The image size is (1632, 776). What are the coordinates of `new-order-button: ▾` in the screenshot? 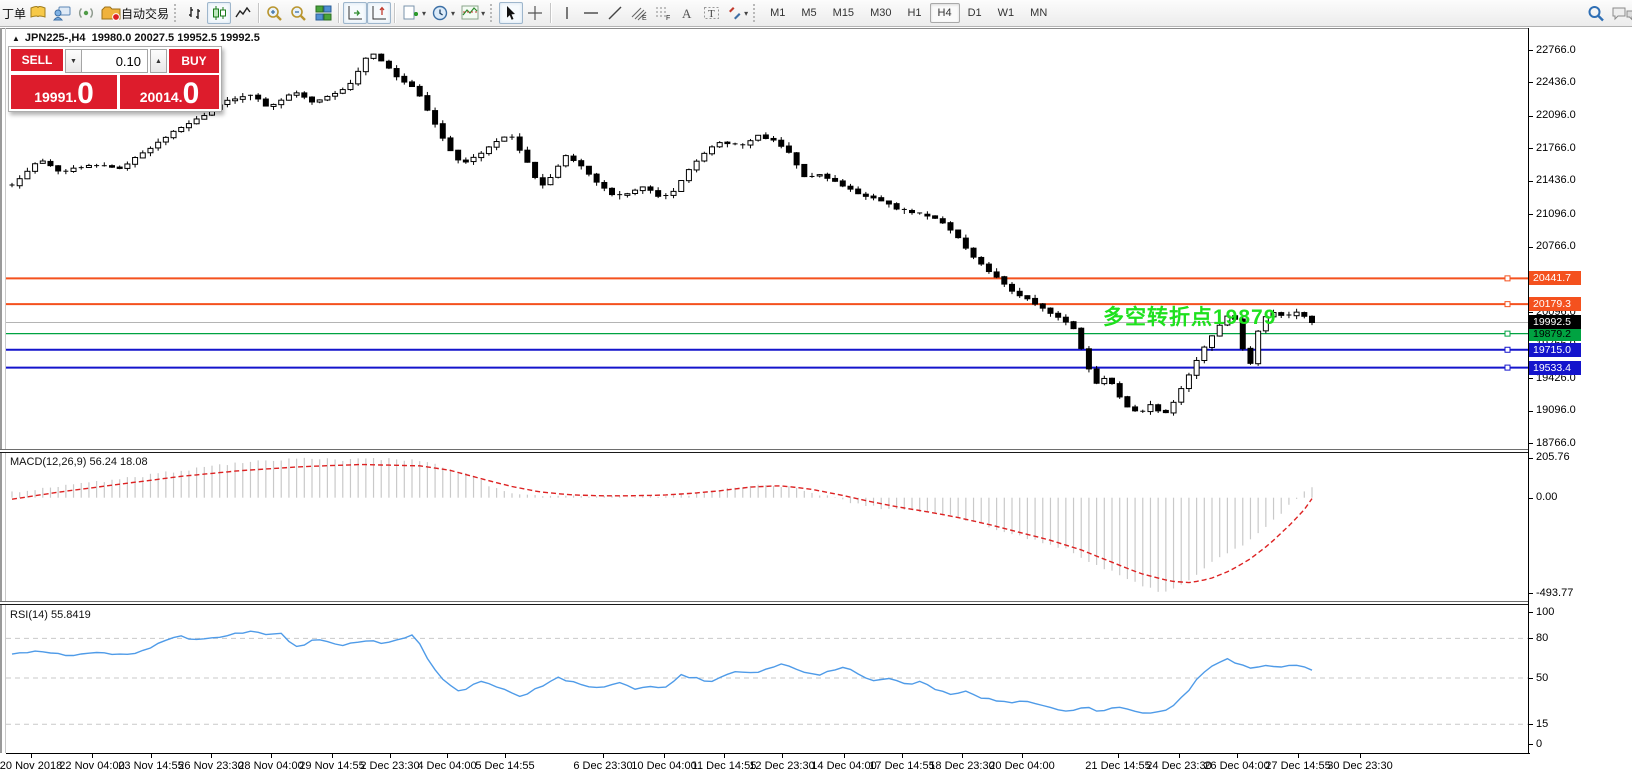 It's located at (414, 13).